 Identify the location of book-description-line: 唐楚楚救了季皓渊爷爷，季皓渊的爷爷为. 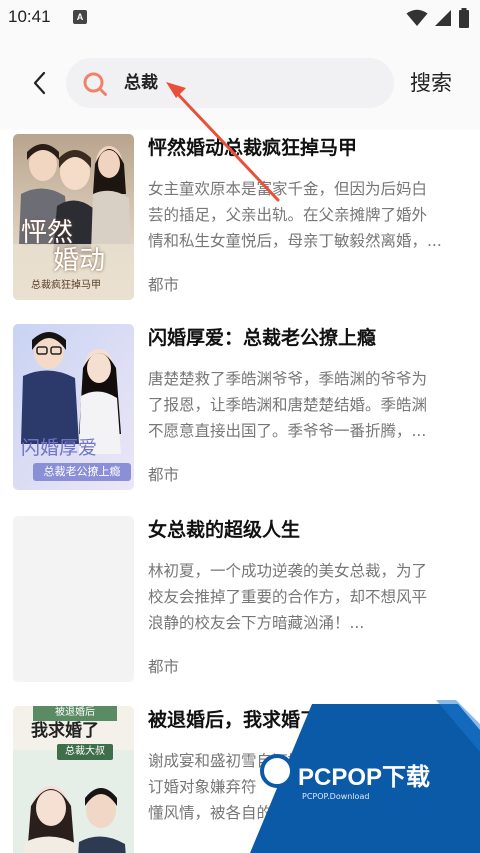
(288, 379).